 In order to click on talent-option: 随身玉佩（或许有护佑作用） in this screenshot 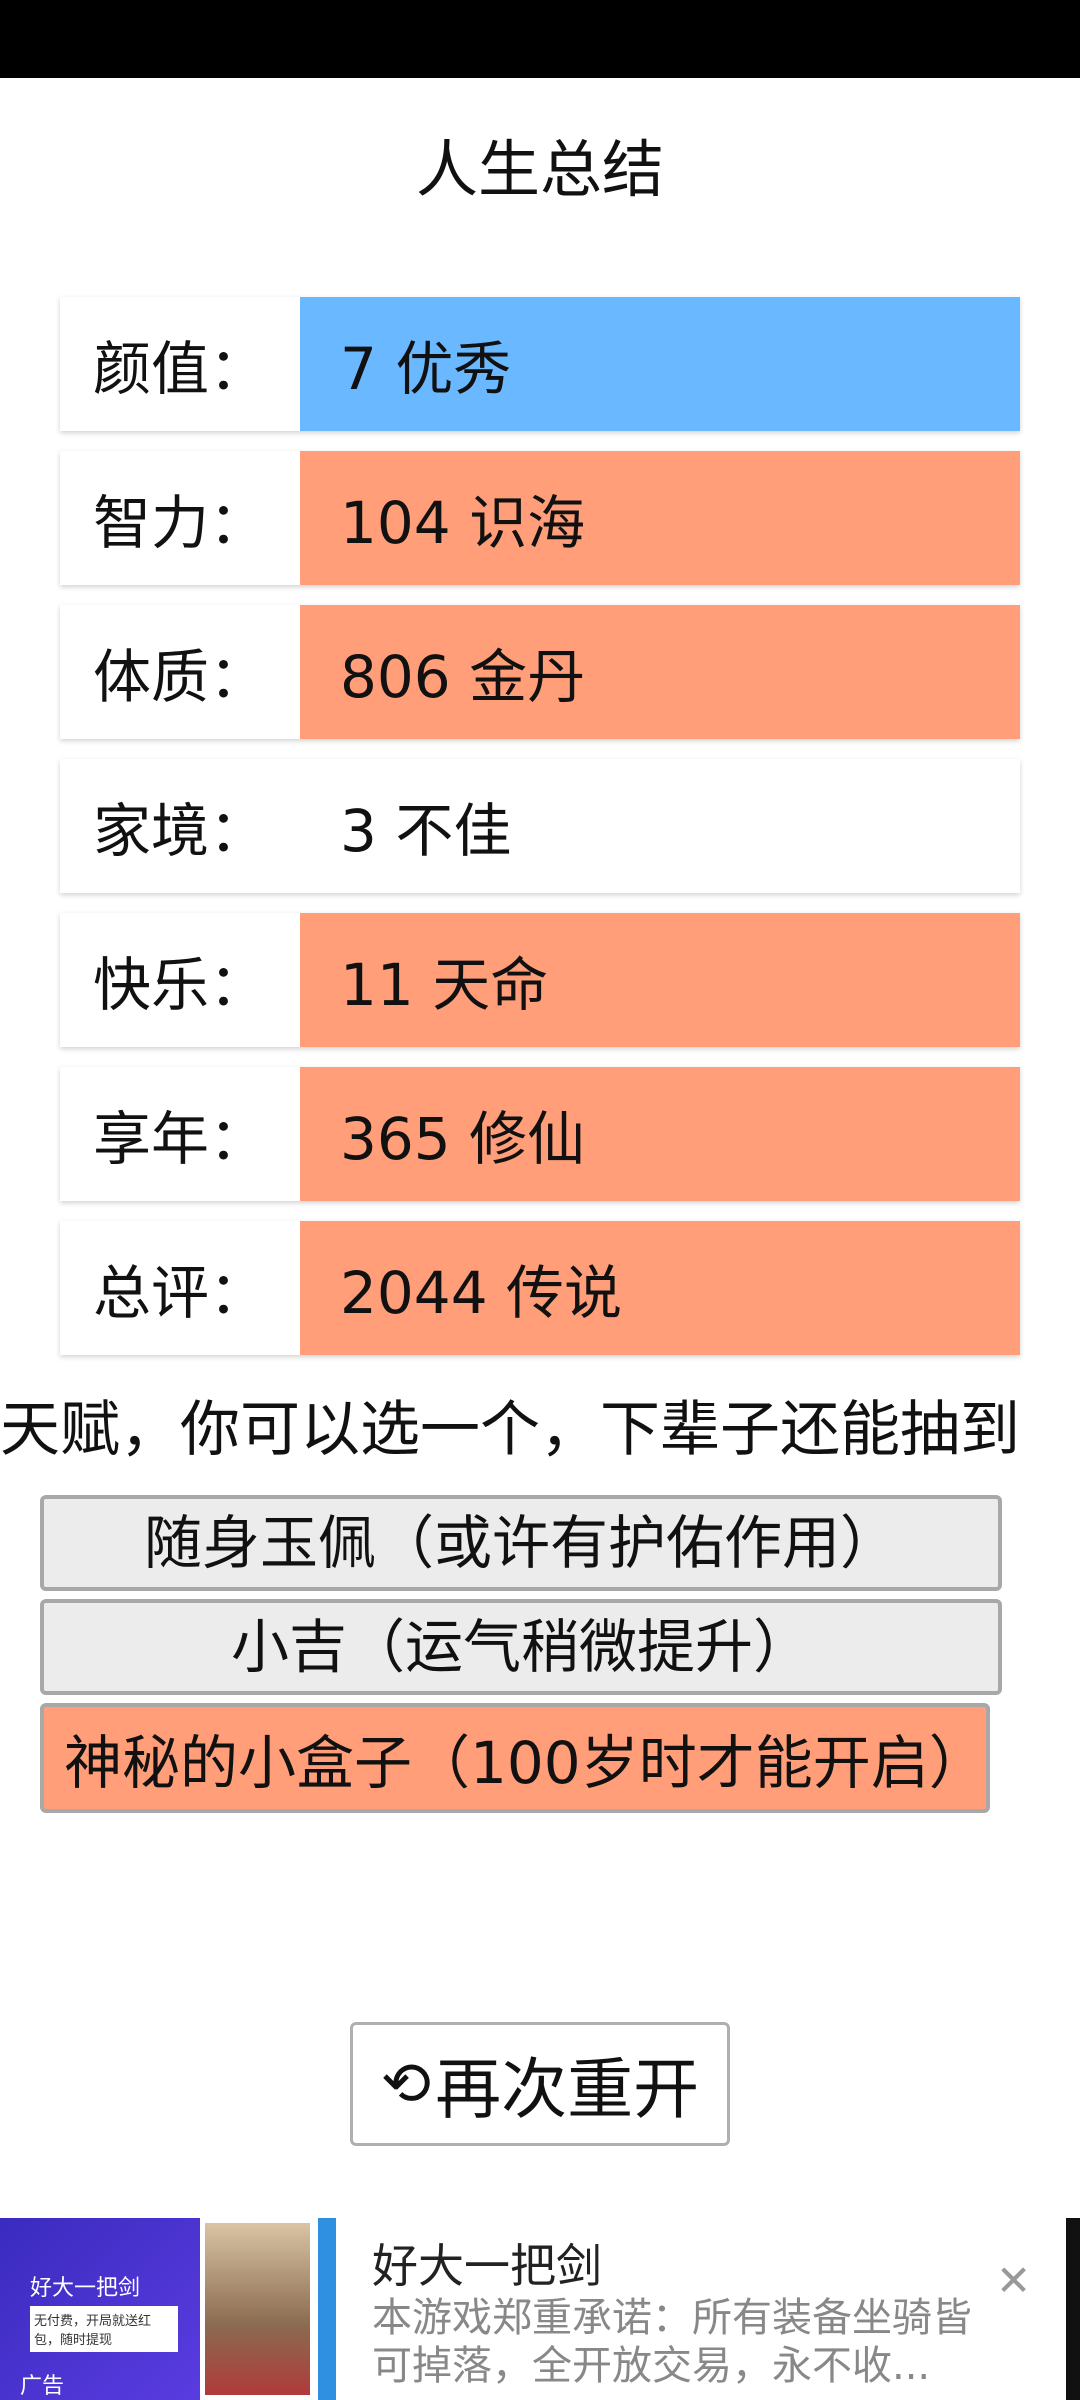, I will do `click(521, 1543)`.